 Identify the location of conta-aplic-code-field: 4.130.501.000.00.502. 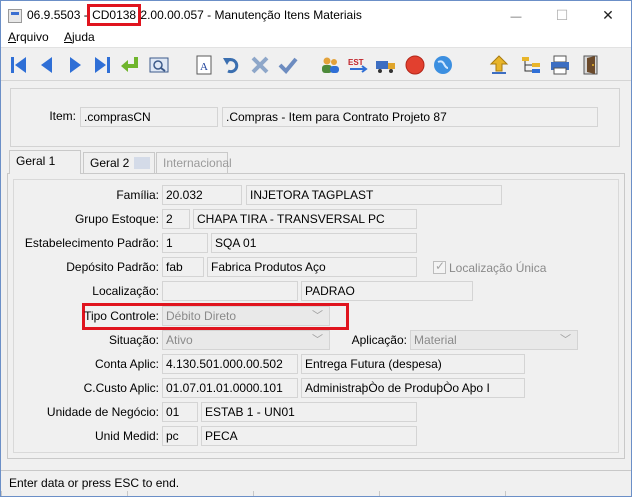
(230, 364).